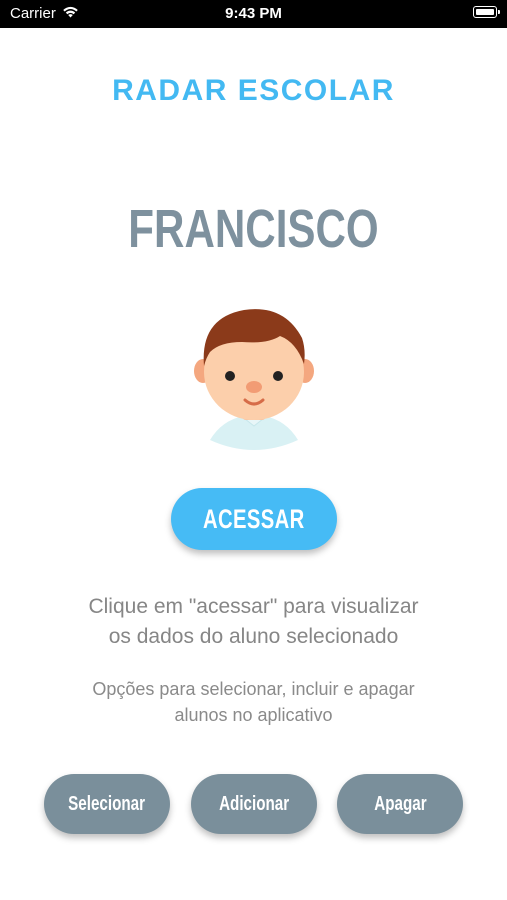 The height and width of the screenshot is (900, 507). I want to click on select-button-label: Selecionar, so click(107, 803).